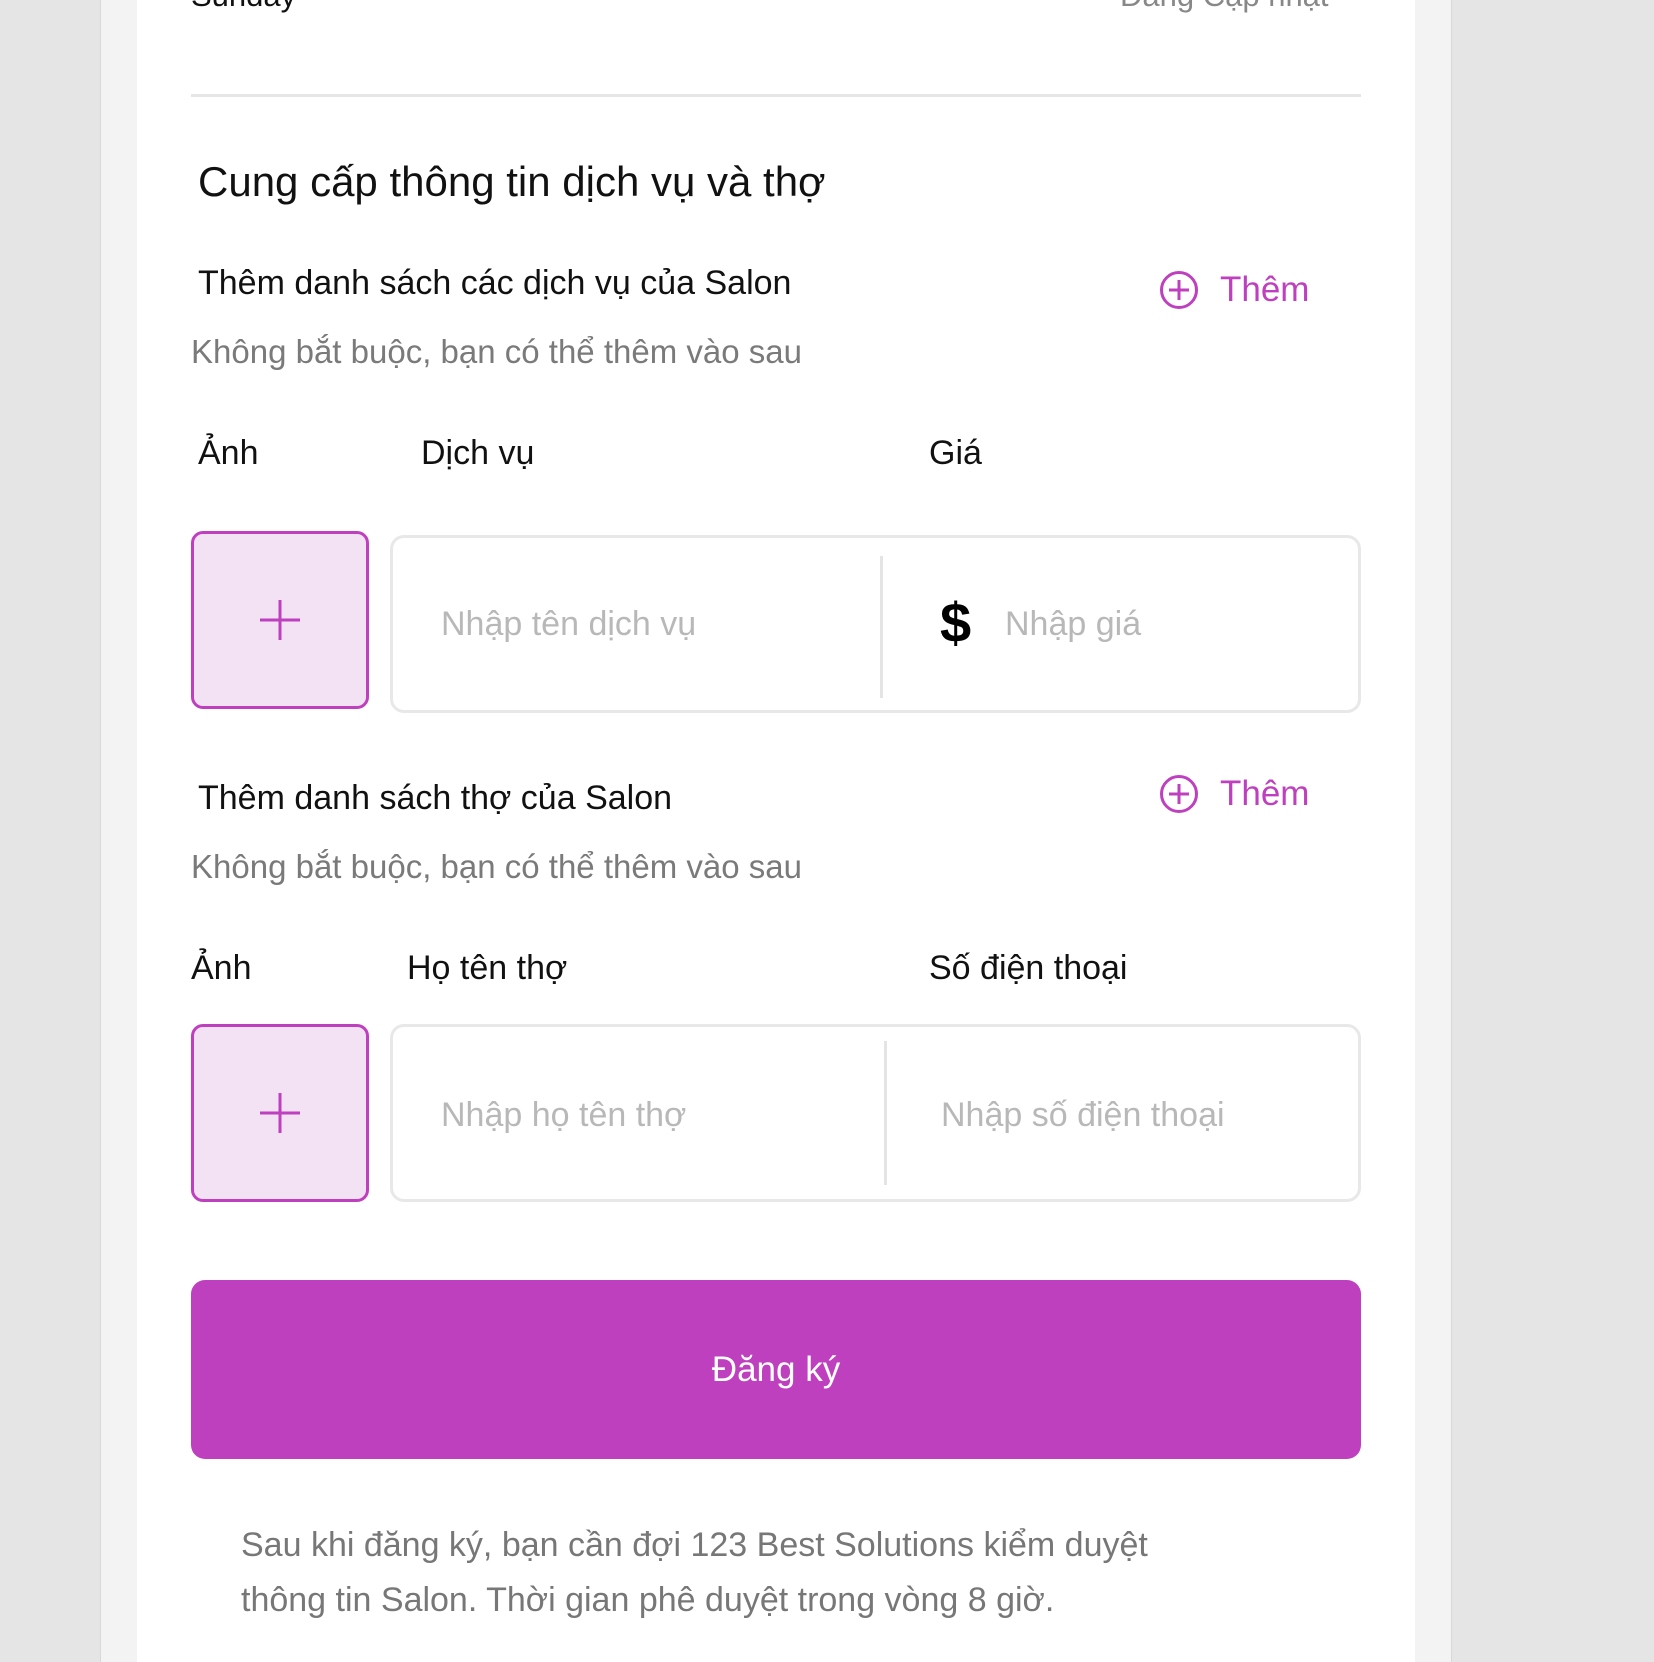 Image resolution: width=1654 pixels, height=1662 pixels. I want to click on section-divider, so click(776, 95).